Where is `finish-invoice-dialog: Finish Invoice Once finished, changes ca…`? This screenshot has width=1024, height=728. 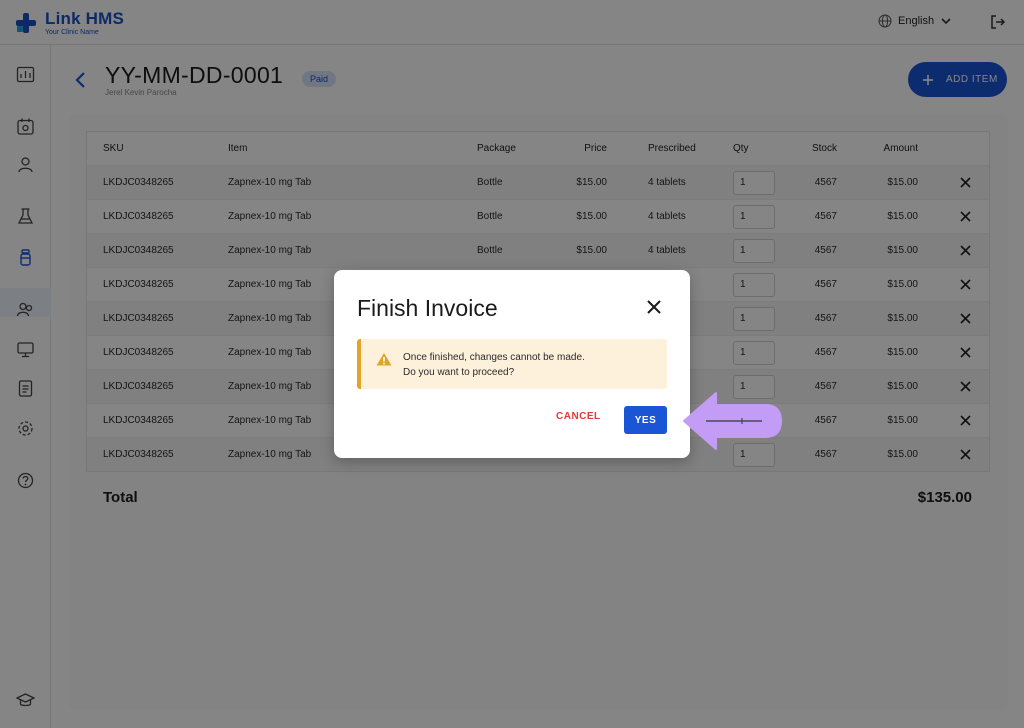 finish-invoice-dialog: Finish Invoice Once finished, changes ca… is located at coordinates (512, 364).